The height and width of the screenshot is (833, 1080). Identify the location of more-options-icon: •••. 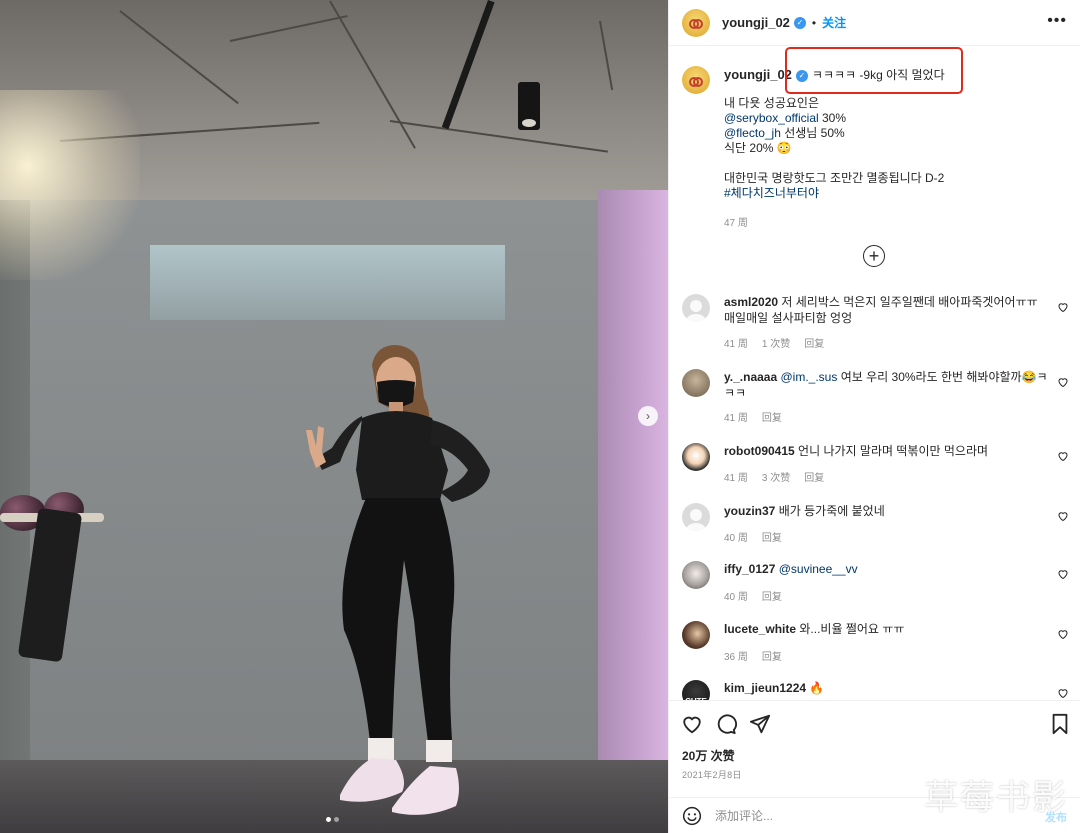
(1057, 21).